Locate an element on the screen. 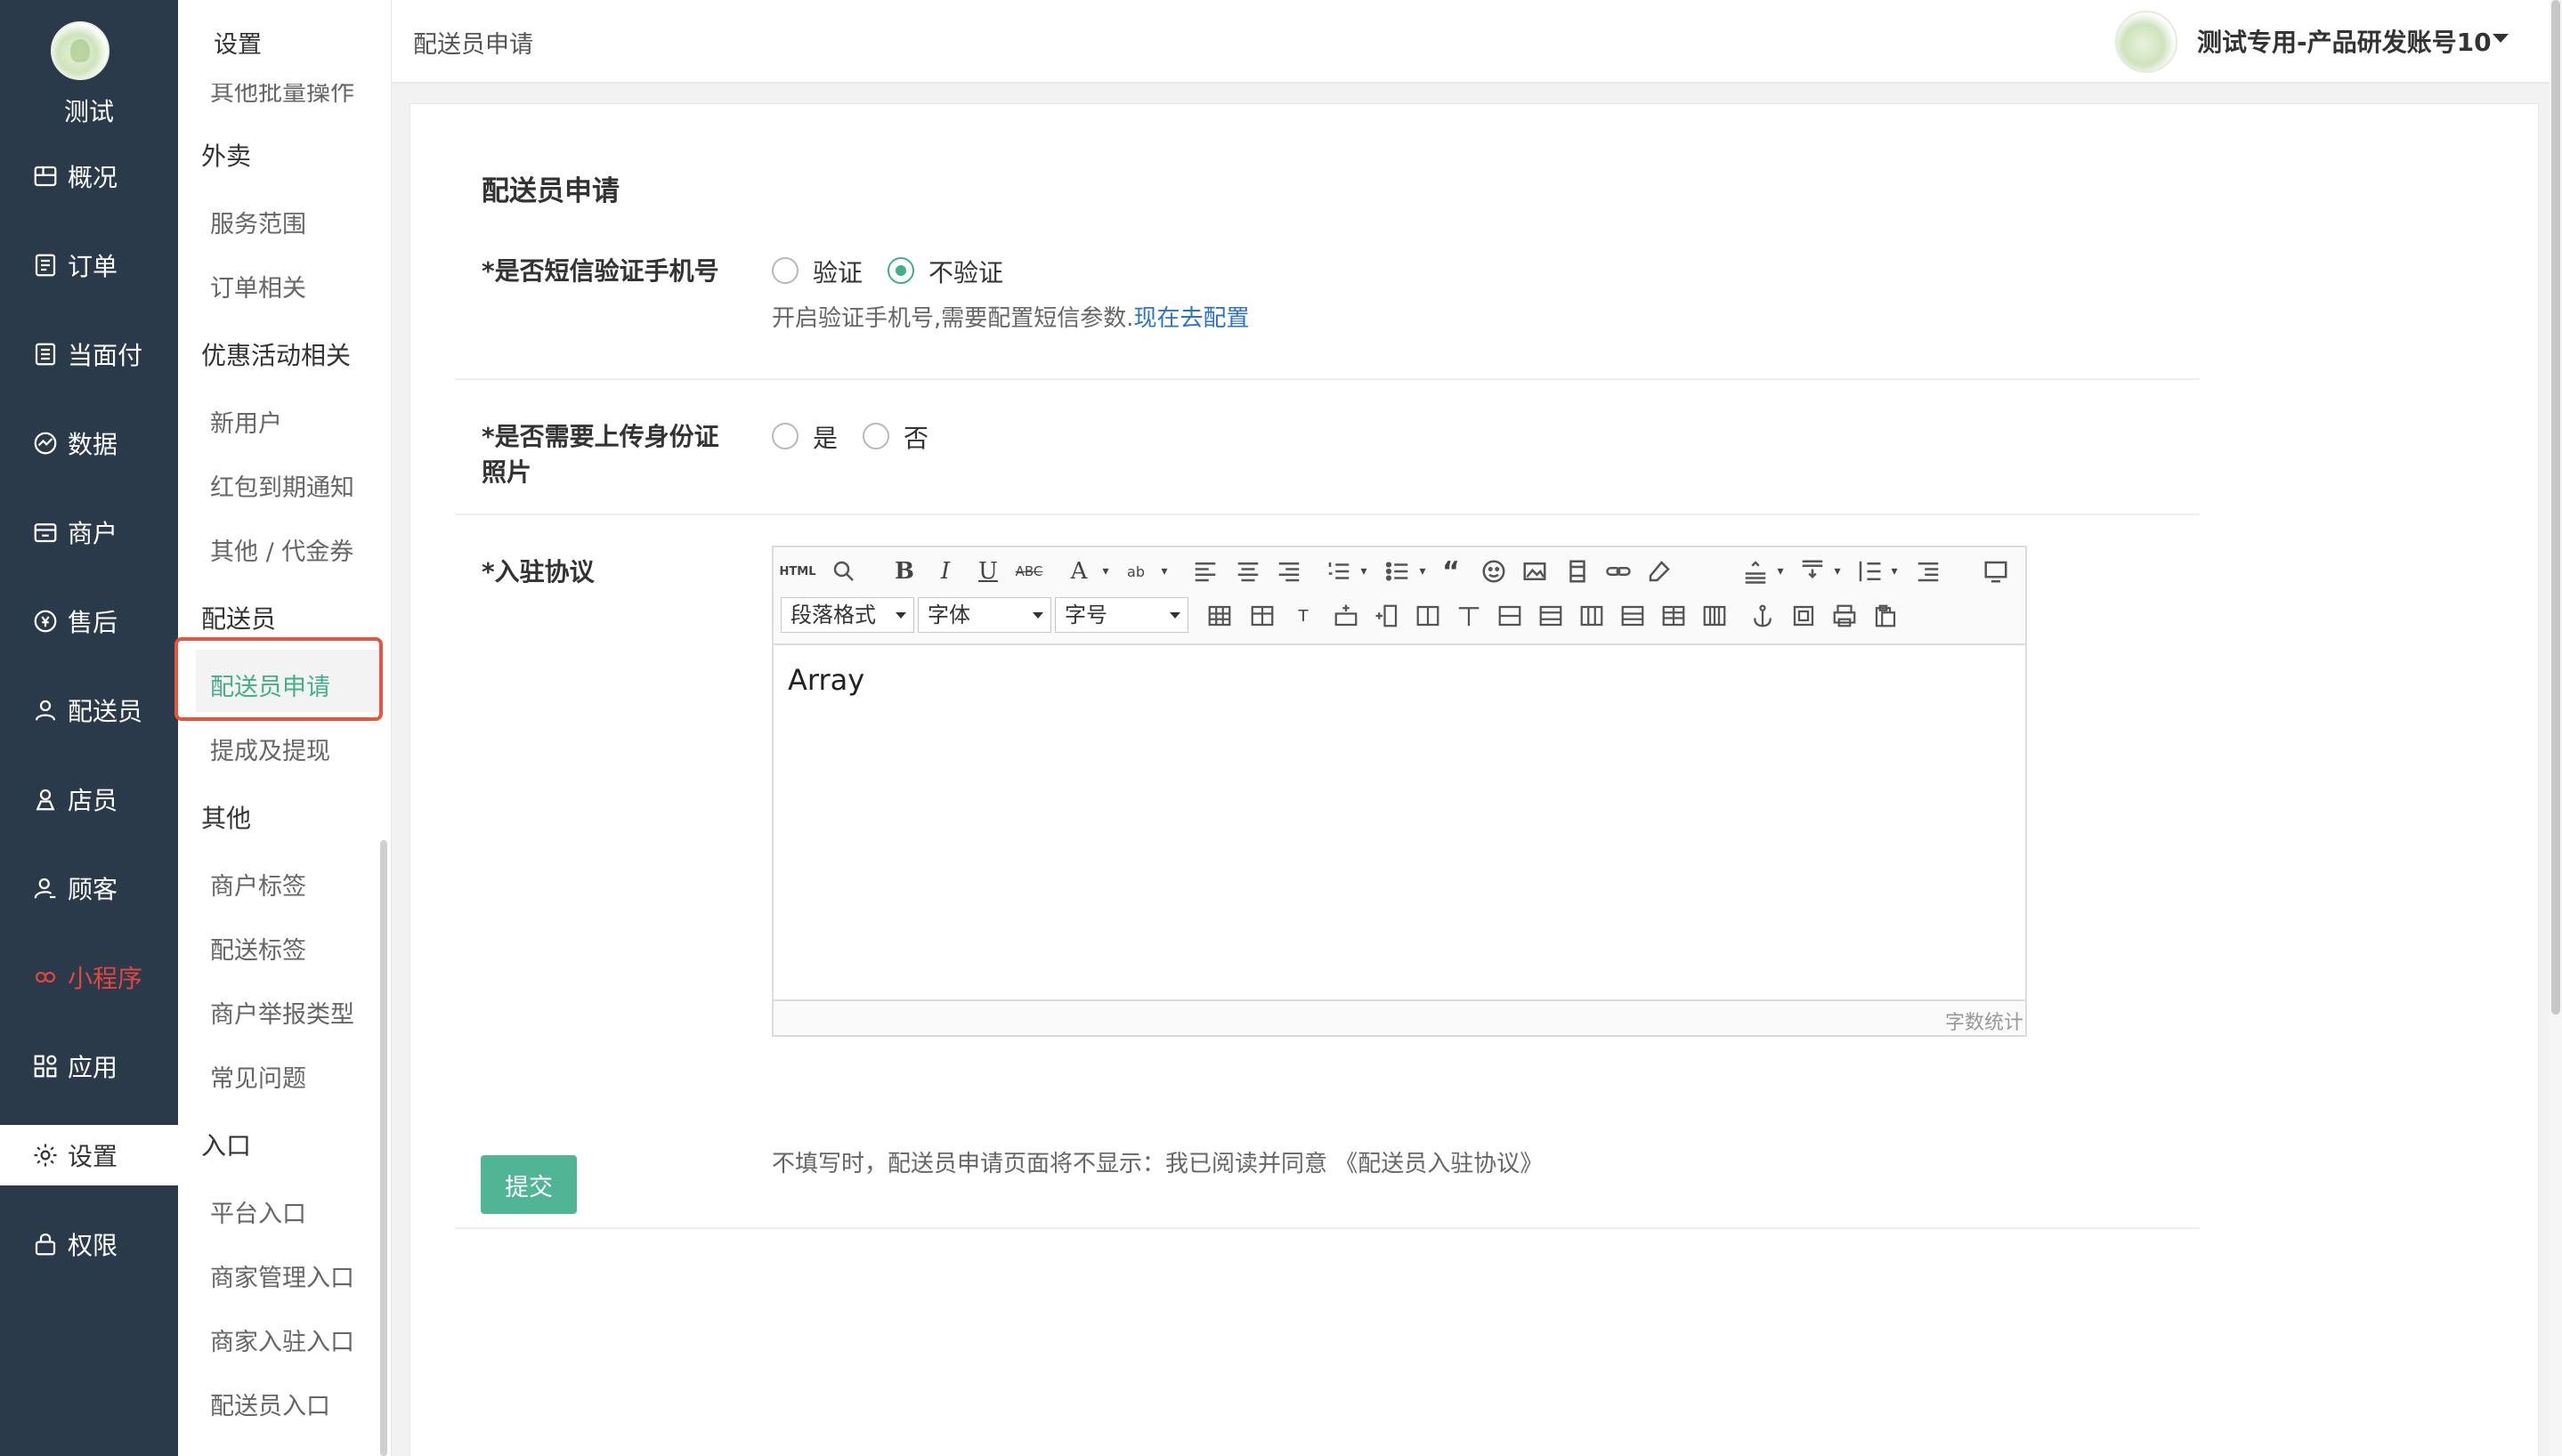  subnav-item-service-area: 服务范围 is located at coordinates (258, 222).